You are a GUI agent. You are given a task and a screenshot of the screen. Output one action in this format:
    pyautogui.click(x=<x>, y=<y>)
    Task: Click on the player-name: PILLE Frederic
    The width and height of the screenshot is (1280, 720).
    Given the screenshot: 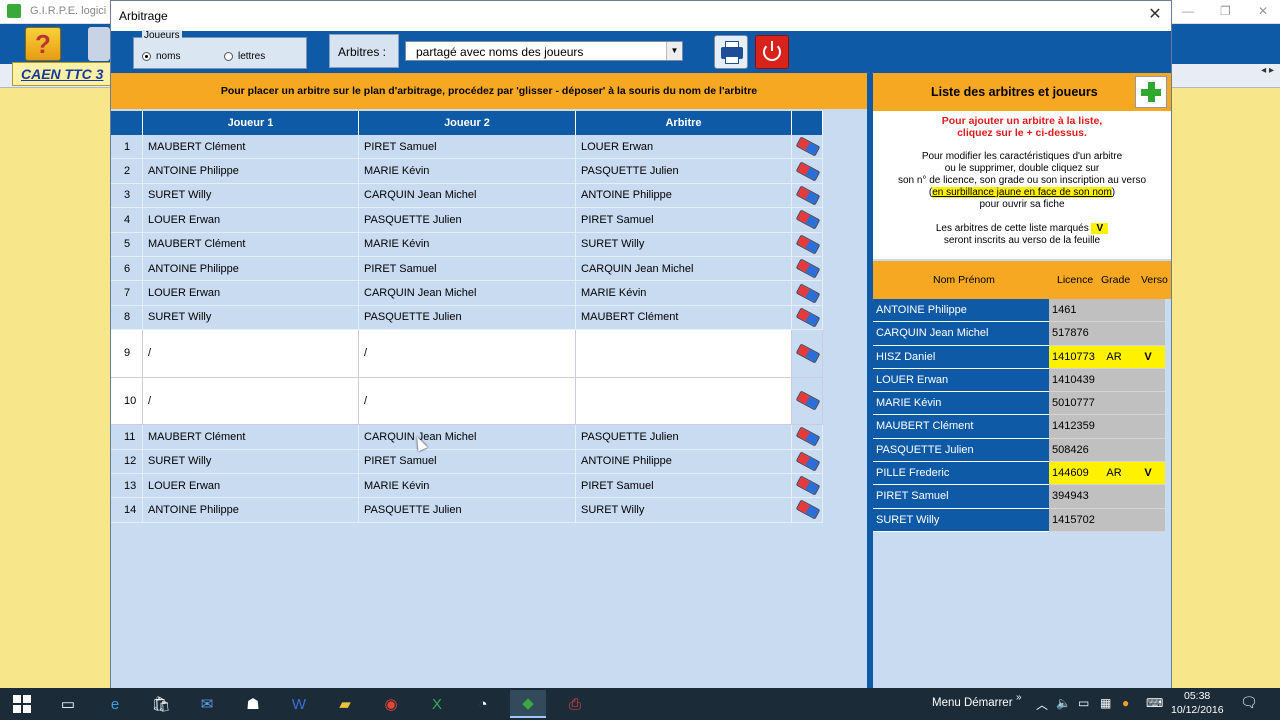 What is the action you would take?
    pyautogui.click(x=961, y=474)
    